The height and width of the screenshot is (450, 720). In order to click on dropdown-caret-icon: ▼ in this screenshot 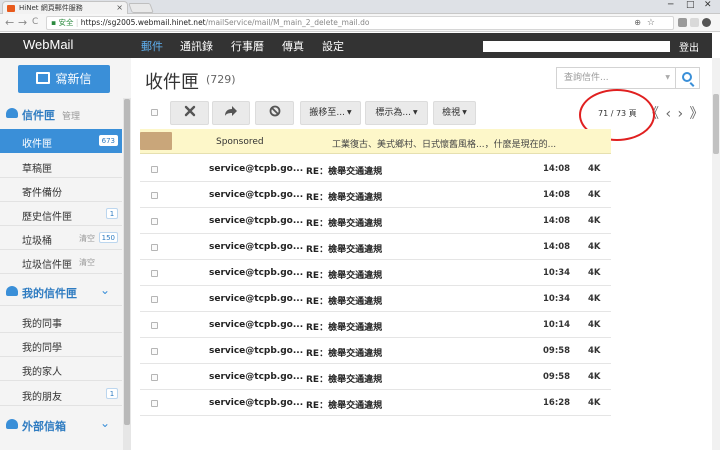, I will do `click(667, 78)`.